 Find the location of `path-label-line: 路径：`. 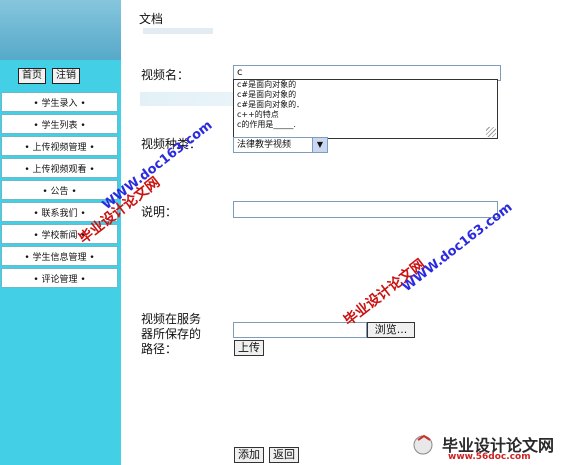

path-label-line: 路径： is located at coordinates (159, 349).